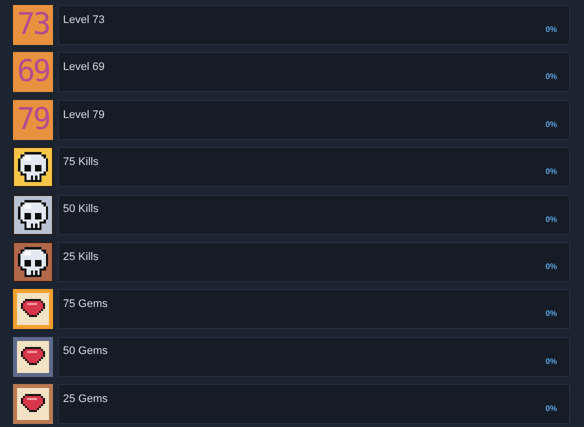  Describe the element at coordinates (80, 257) in the screenshot. I see `achievement-name: 25 Kills` at that location.